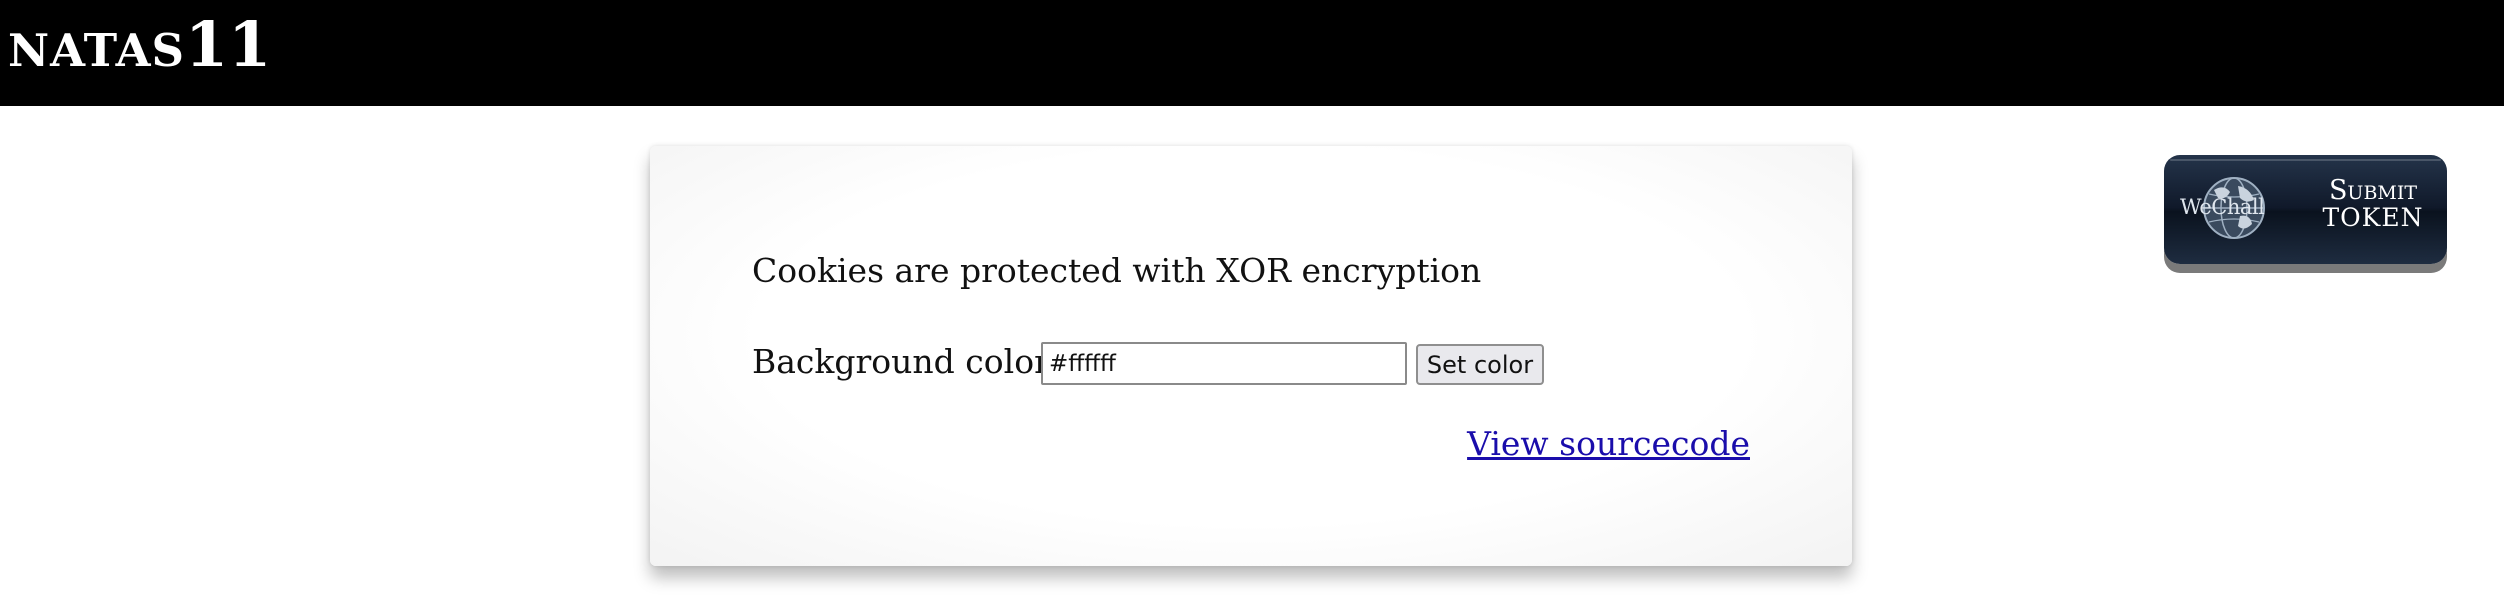 Image resolution: width=2504 pixels, height=608 pixels. Describe the element at coordinates (1608, 443) in the screenshot. I see `view-sourcecode-link: View sourcecode` at that location.